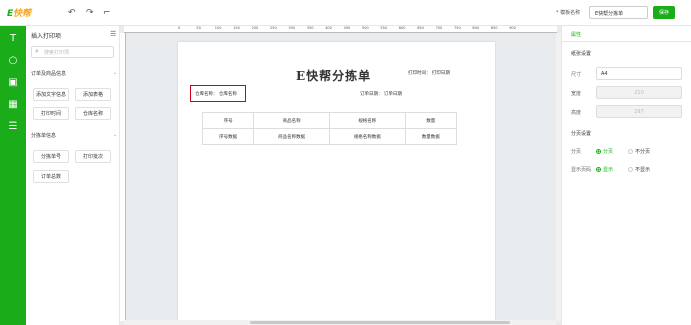  I want to click on paging-label: 分页, so click(576, 152).